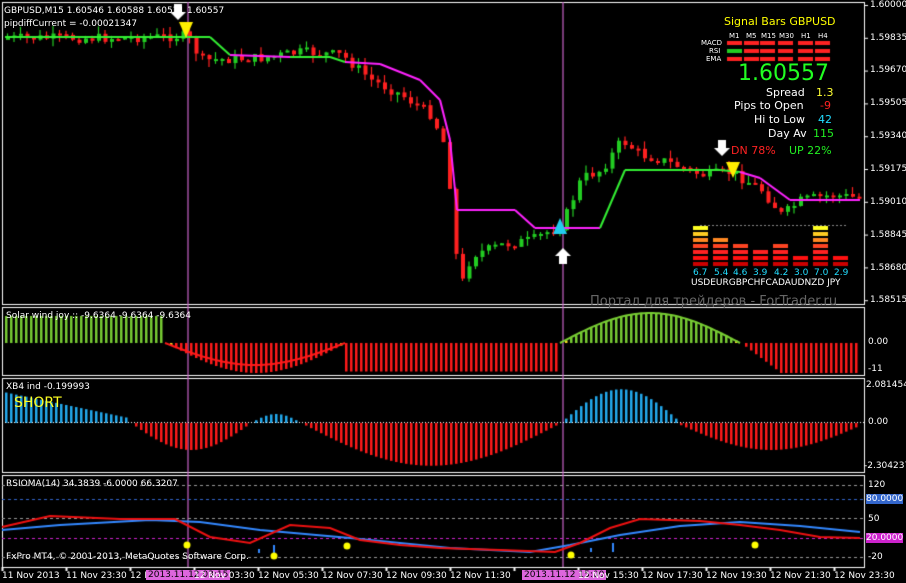 The image size is (906, 583). What do you see at coordinates (877, 485) in the screenshot?
I see `rsioma-axis-tick: 120` at bounding box center [877, 485].